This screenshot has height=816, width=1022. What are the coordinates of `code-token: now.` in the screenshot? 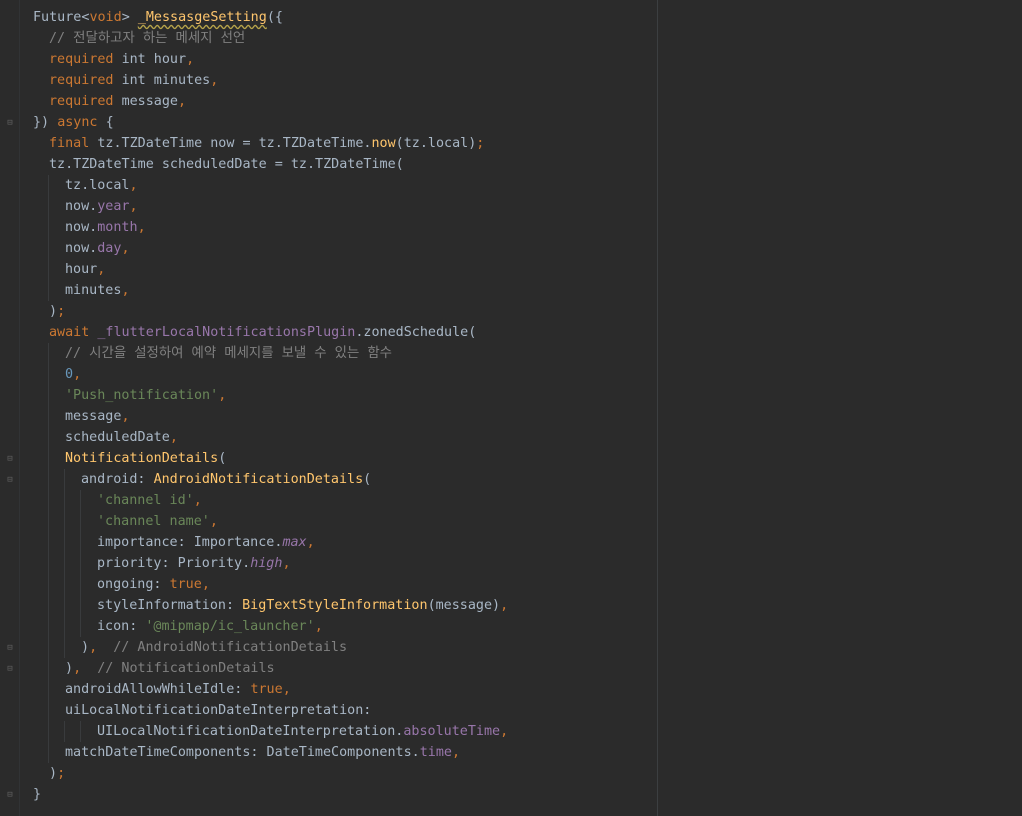 It's located at (81, 248).